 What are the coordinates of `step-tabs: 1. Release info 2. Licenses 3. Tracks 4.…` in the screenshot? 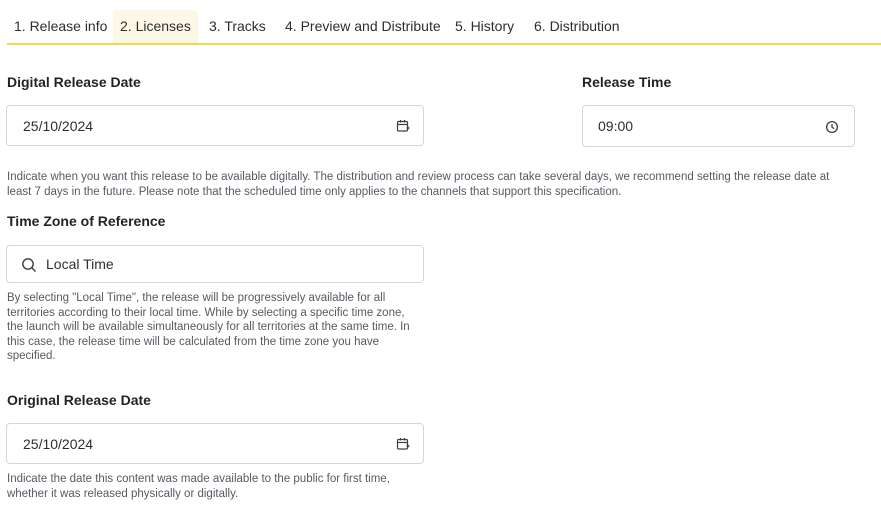 It's located at (444, 27).